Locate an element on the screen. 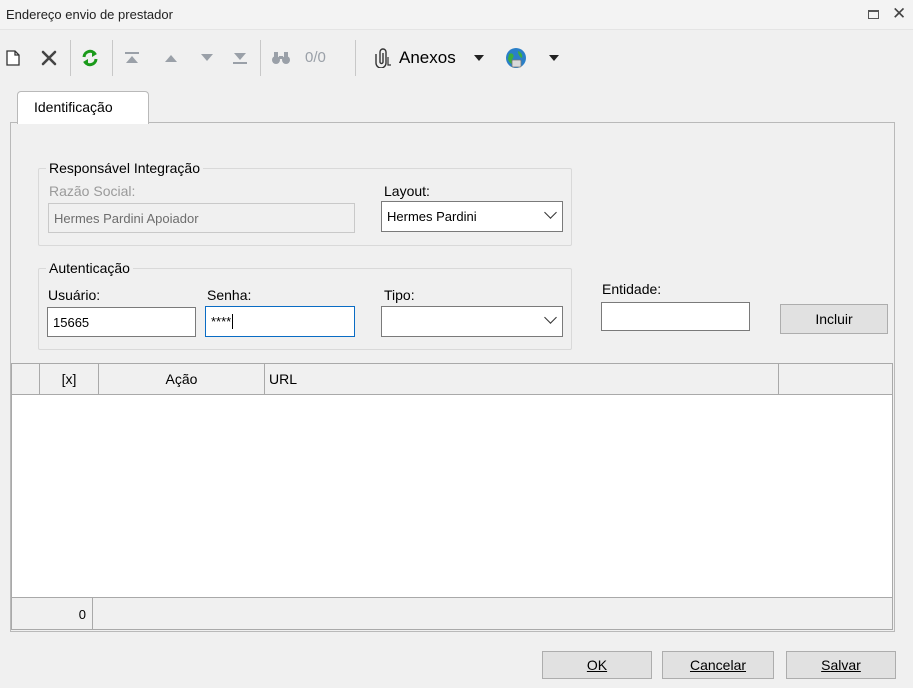 Image resolution: width=913 pixels, height=688 pixels. group-autenticacao-legend: Autenticação is located at coordinates (89, 268).